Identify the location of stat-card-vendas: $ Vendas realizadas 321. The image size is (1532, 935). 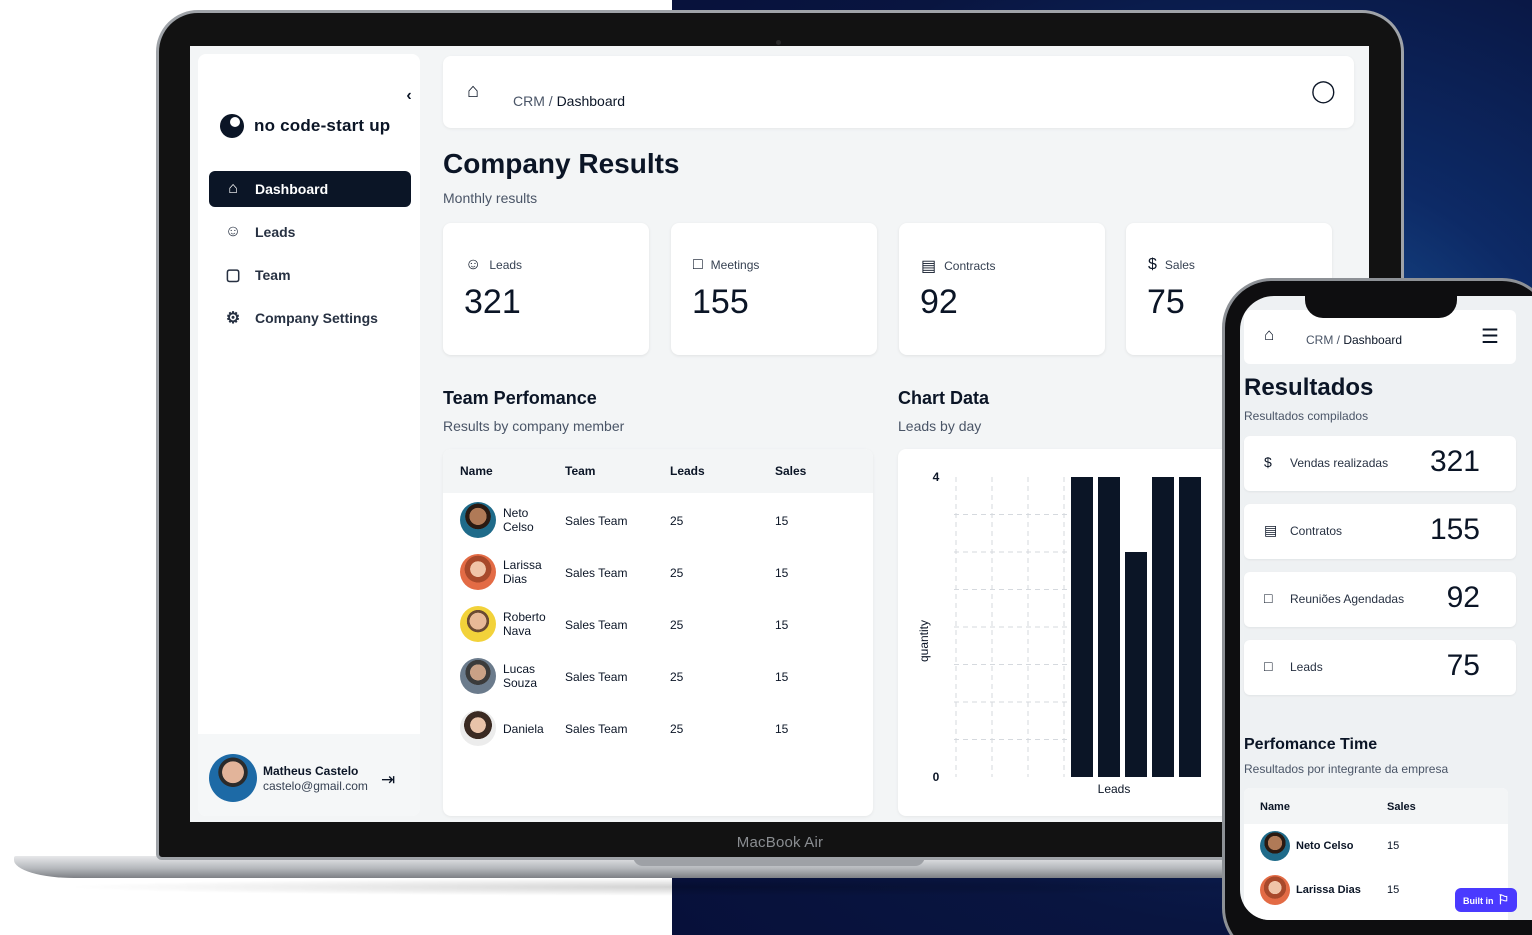
(1380, 463).